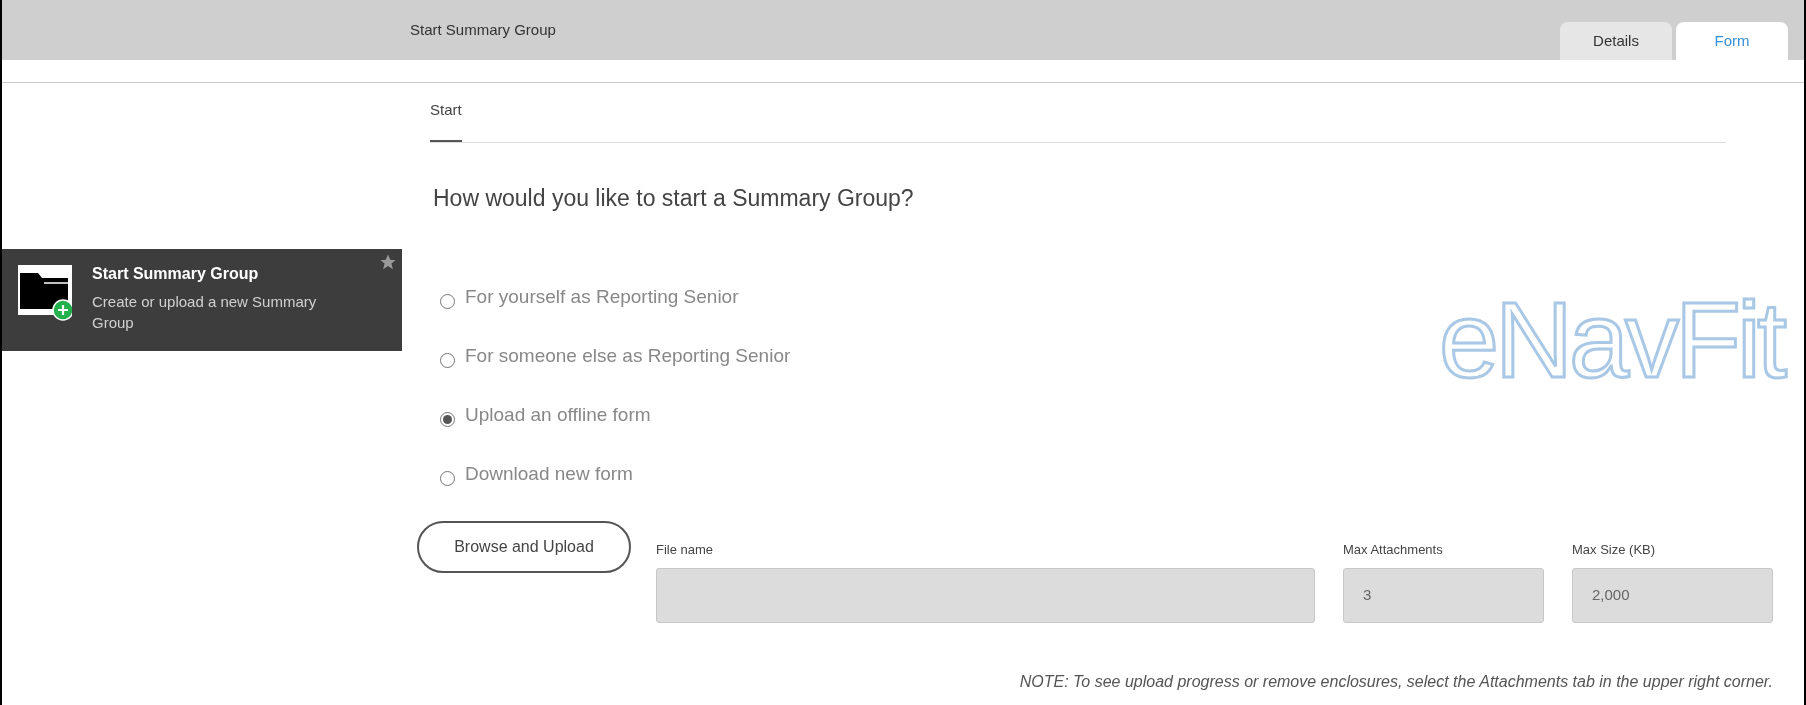 This screenshot has width=1806, height=705. I want to click on tab: Details, so click(1616, 41).